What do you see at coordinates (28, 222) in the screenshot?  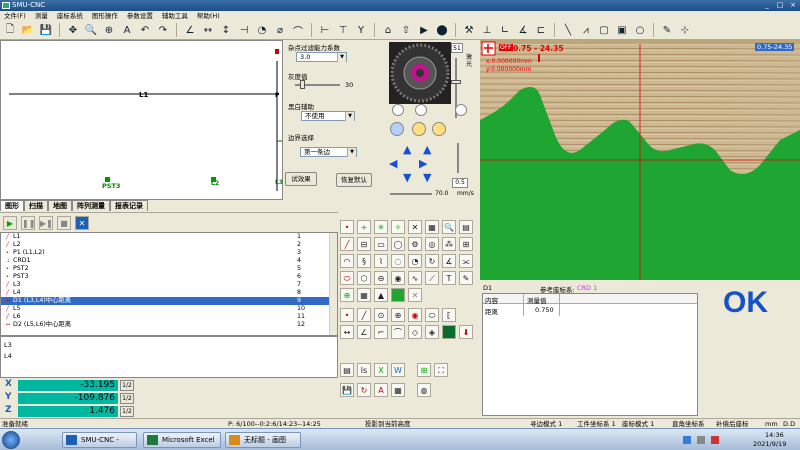 I see `pause-icon: ❚❚` at bounding box center [28, 222].